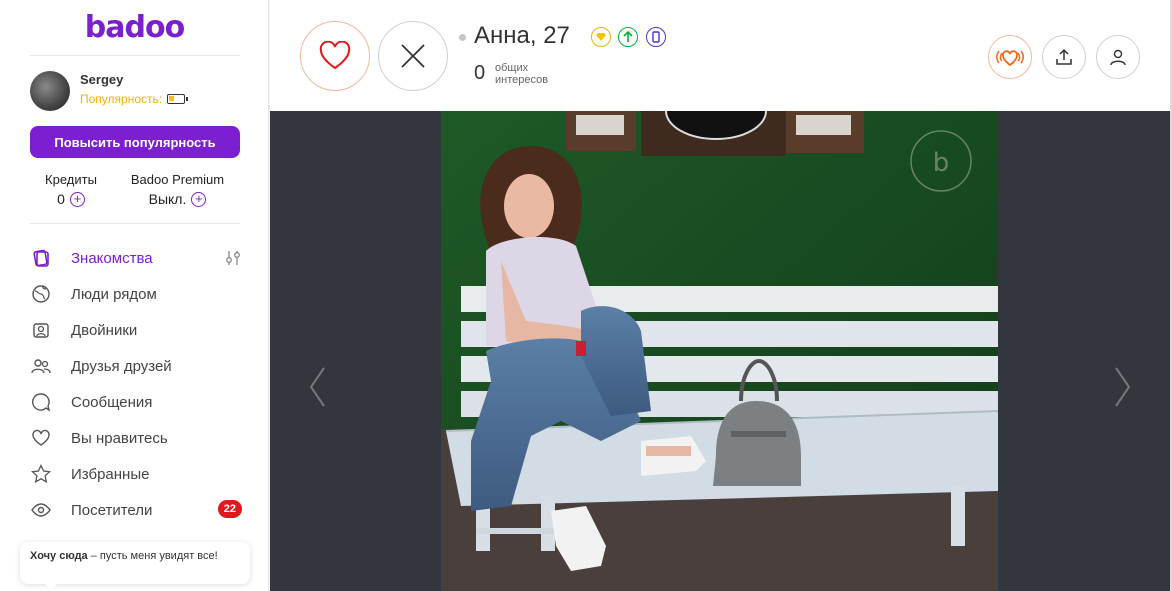 This screenshot has height=591, width=1172. What do you see at coordinates (41, 402) in the screenshot?
I see `chat-icon` at bounding box center [41, 402].